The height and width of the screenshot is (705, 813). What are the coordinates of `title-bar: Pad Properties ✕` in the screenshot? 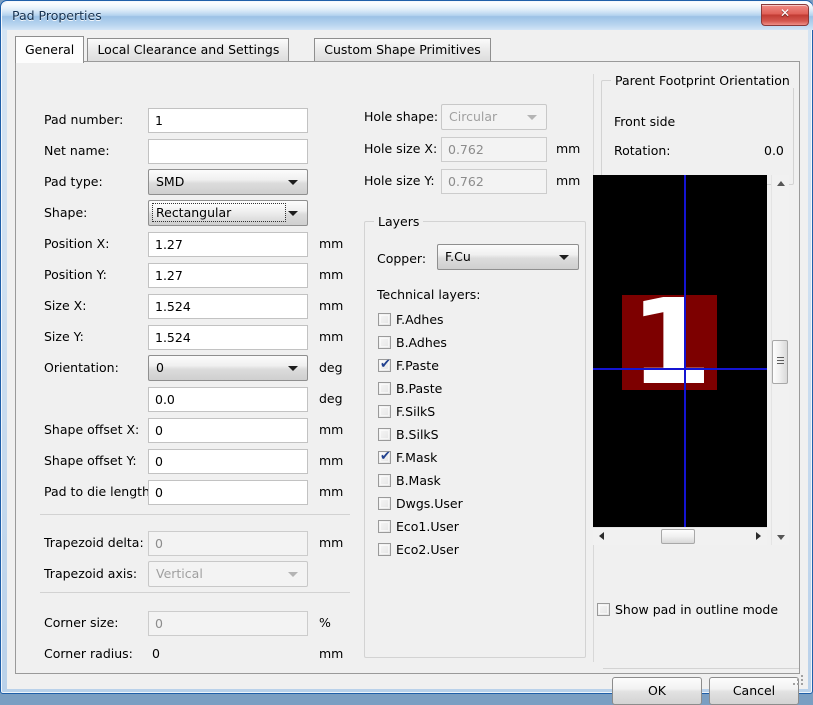 It's located at (407, 16).